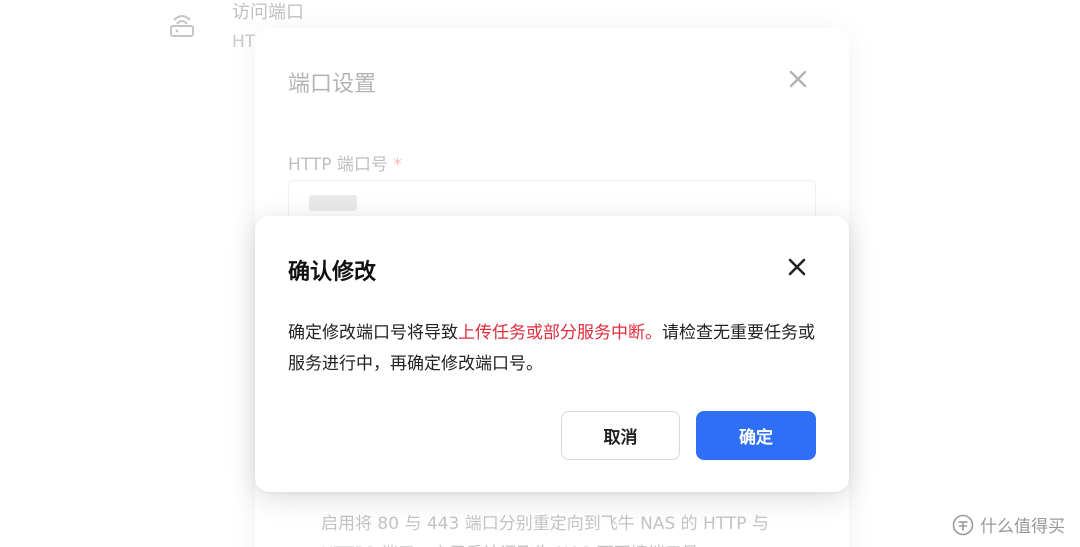 The height and width of the screenshot is (547, 1080). I want to click on close-icon, so click(797, 267).